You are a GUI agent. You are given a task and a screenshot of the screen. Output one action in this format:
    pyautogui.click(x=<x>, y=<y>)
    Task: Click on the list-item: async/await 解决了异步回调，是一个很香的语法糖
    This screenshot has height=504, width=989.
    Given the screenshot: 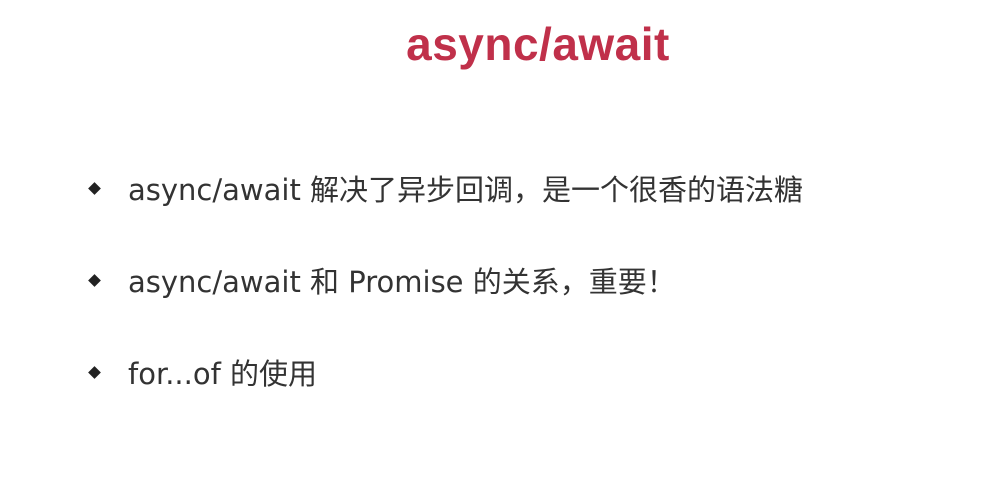 What is the action you would take?
    pyautogui.click(x=445, y=216)
    